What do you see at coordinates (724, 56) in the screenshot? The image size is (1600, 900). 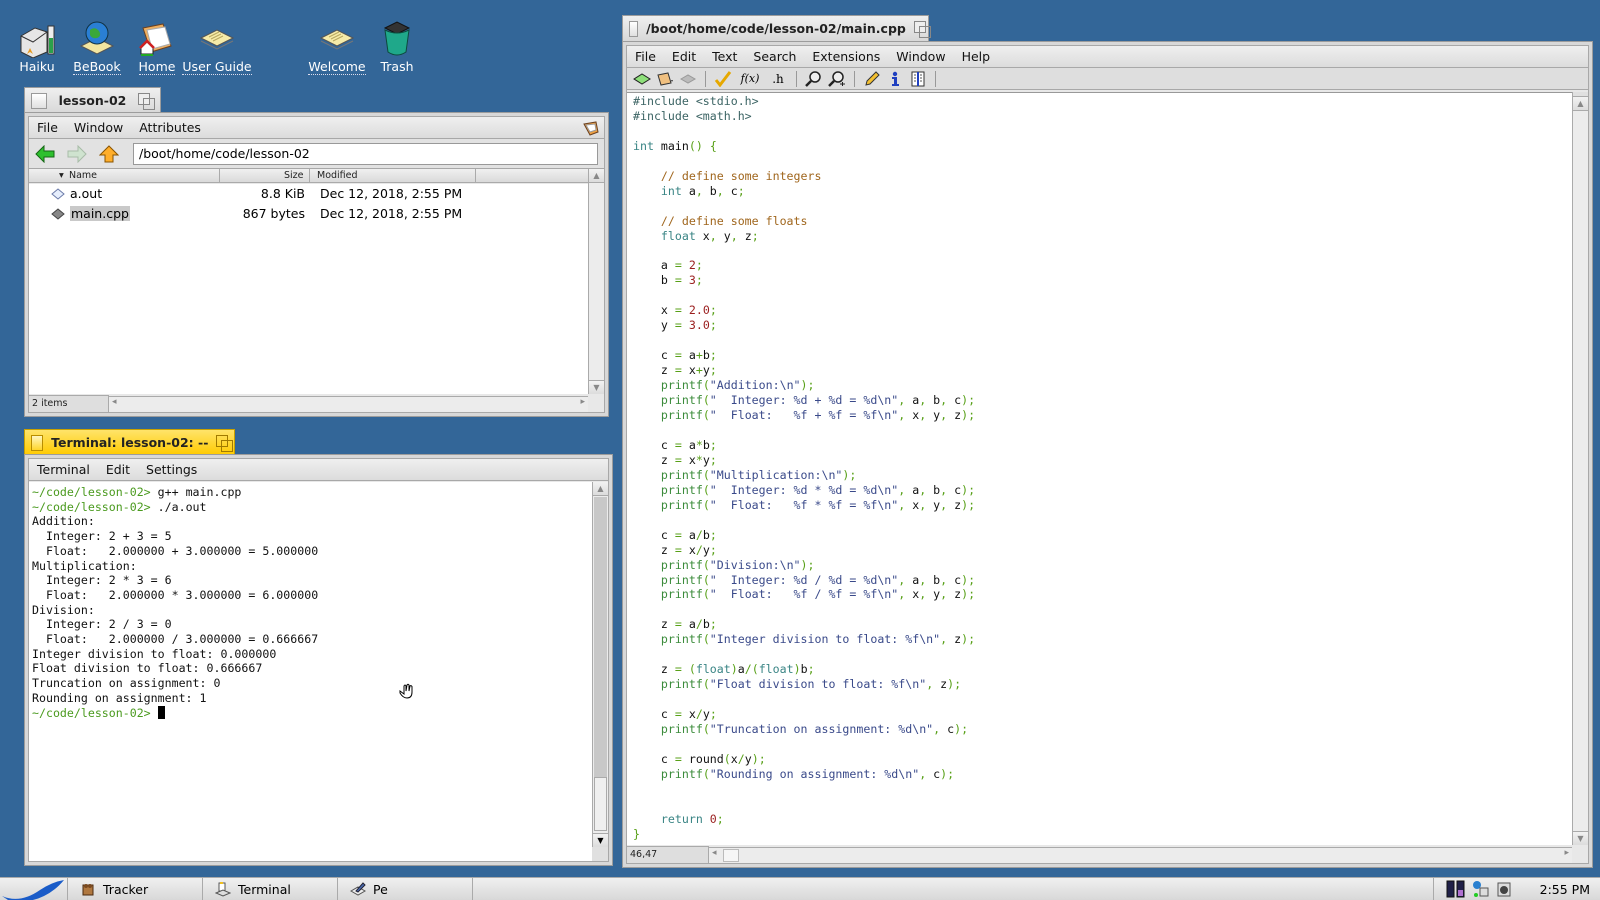 I see `menu-text: Text` at bounding box center [724, 56].